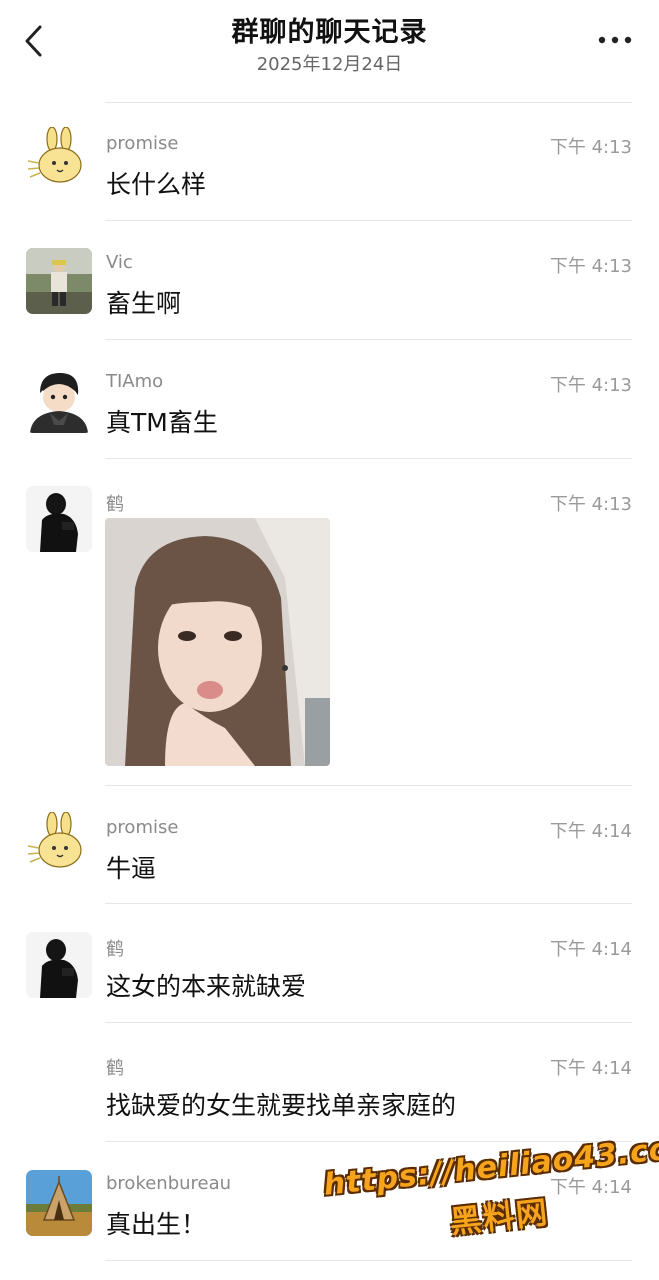  Describe the element at coordinates (329, 64) in the screenshot. I see `chat-date: 2025年12月24日` at that location.